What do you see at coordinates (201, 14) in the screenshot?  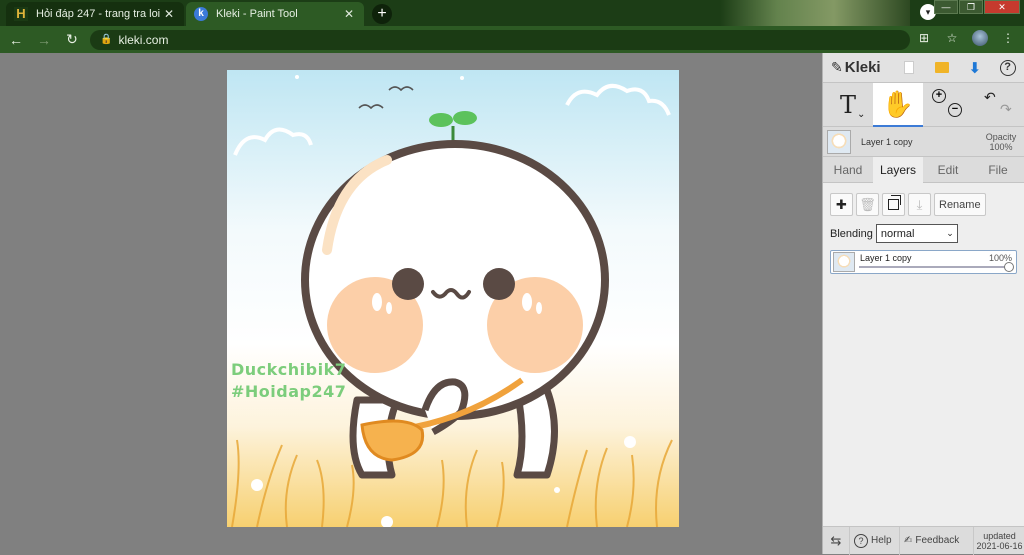 I see `kleki-icon: k` at bounding box center [201, 14].